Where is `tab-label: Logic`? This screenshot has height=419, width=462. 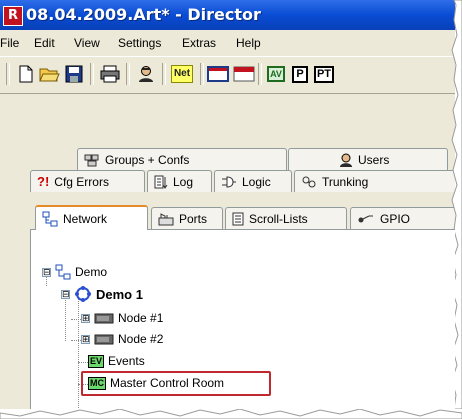
tab-label: Logic is located at coordinates (256, 181).